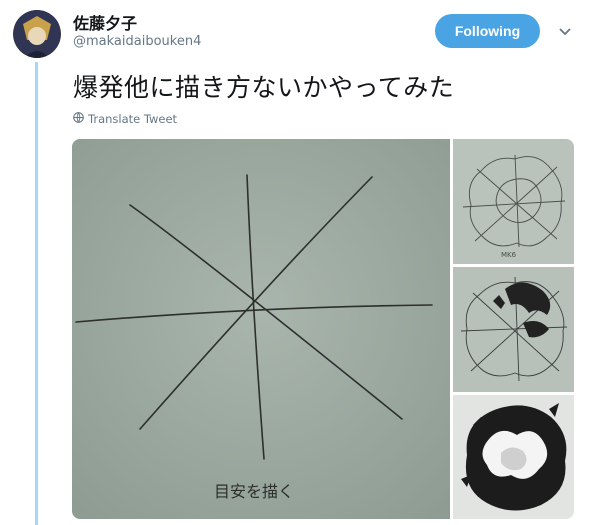 The image size is (605, 525). What do you see at coordinates (513, 201) in the screenshot?
I see `photo-thumb-1: MK6` at bounding box center [513, 201].